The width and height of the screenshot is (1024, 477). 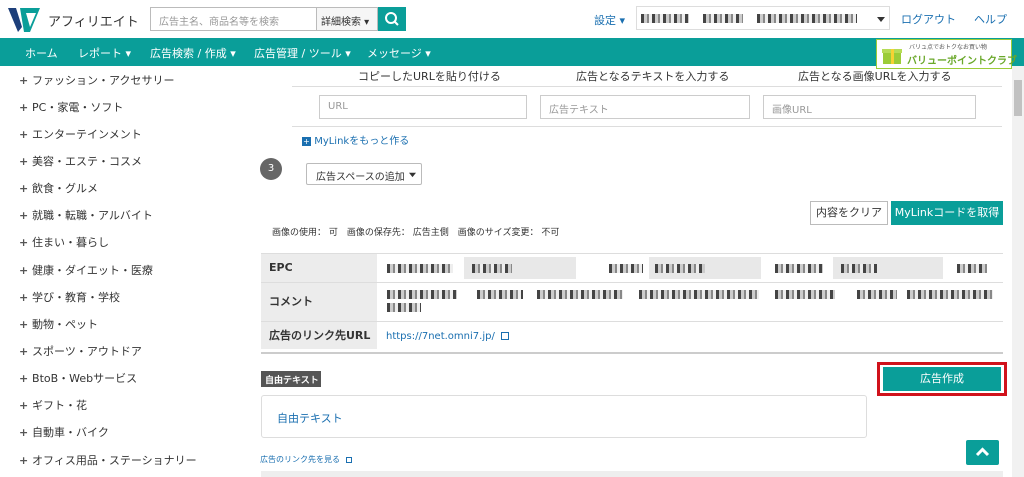 What do you see at coordinates (947, 213) in the screenshot?
I see `get-mylink-code-button: MyLinkコードを取得` at bounding box center [947, 213].